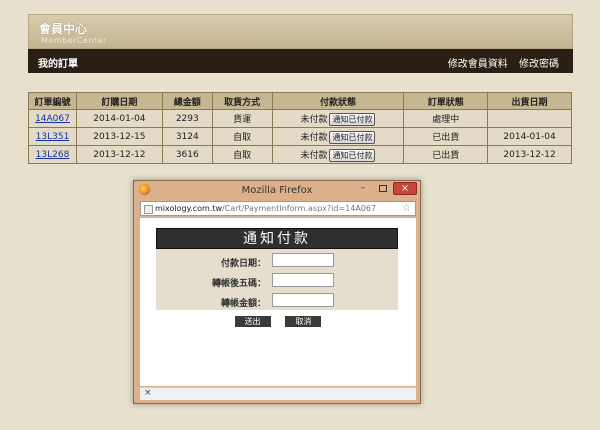  What do you see at coordinates (187, 136) in the screenshot?
I see `total-cell: 3124` at bounding box center [187, 136].